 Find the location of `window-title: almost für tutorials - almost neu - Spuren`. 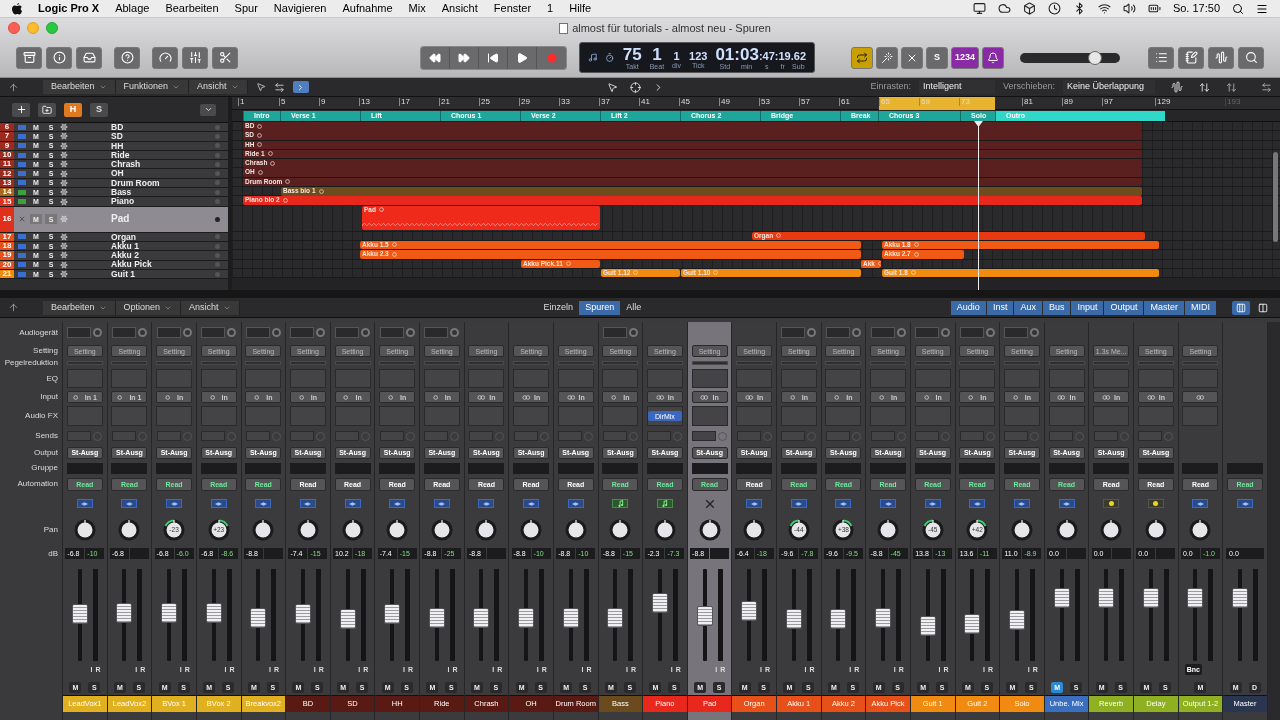

window-title: almost für tutorials - almost neu - Spuren is located at coordinates (671, 28).